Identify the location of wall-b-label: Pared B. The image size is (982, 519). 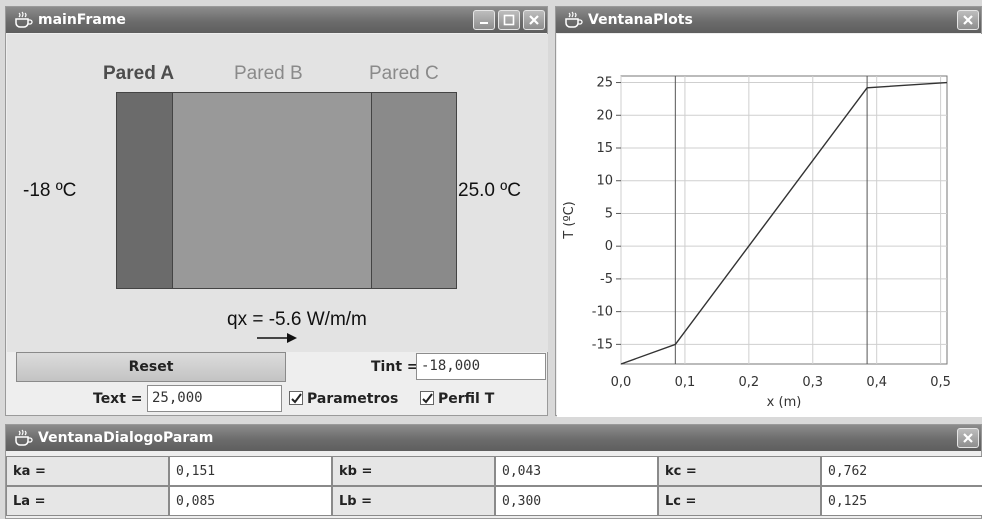
(268, 73).